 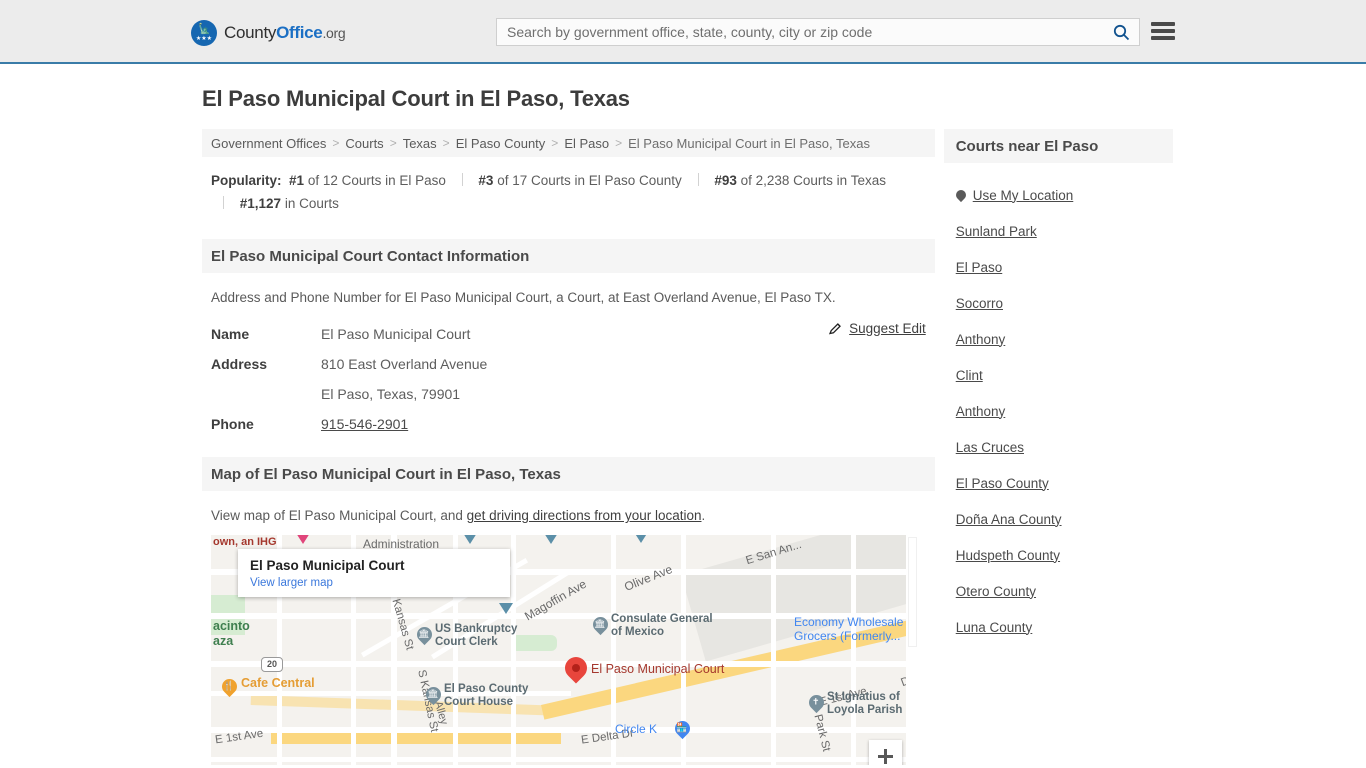 I want to click on sidebar-item-dona-ana-county: Doña Ana County, so click(x=1058, y=519).